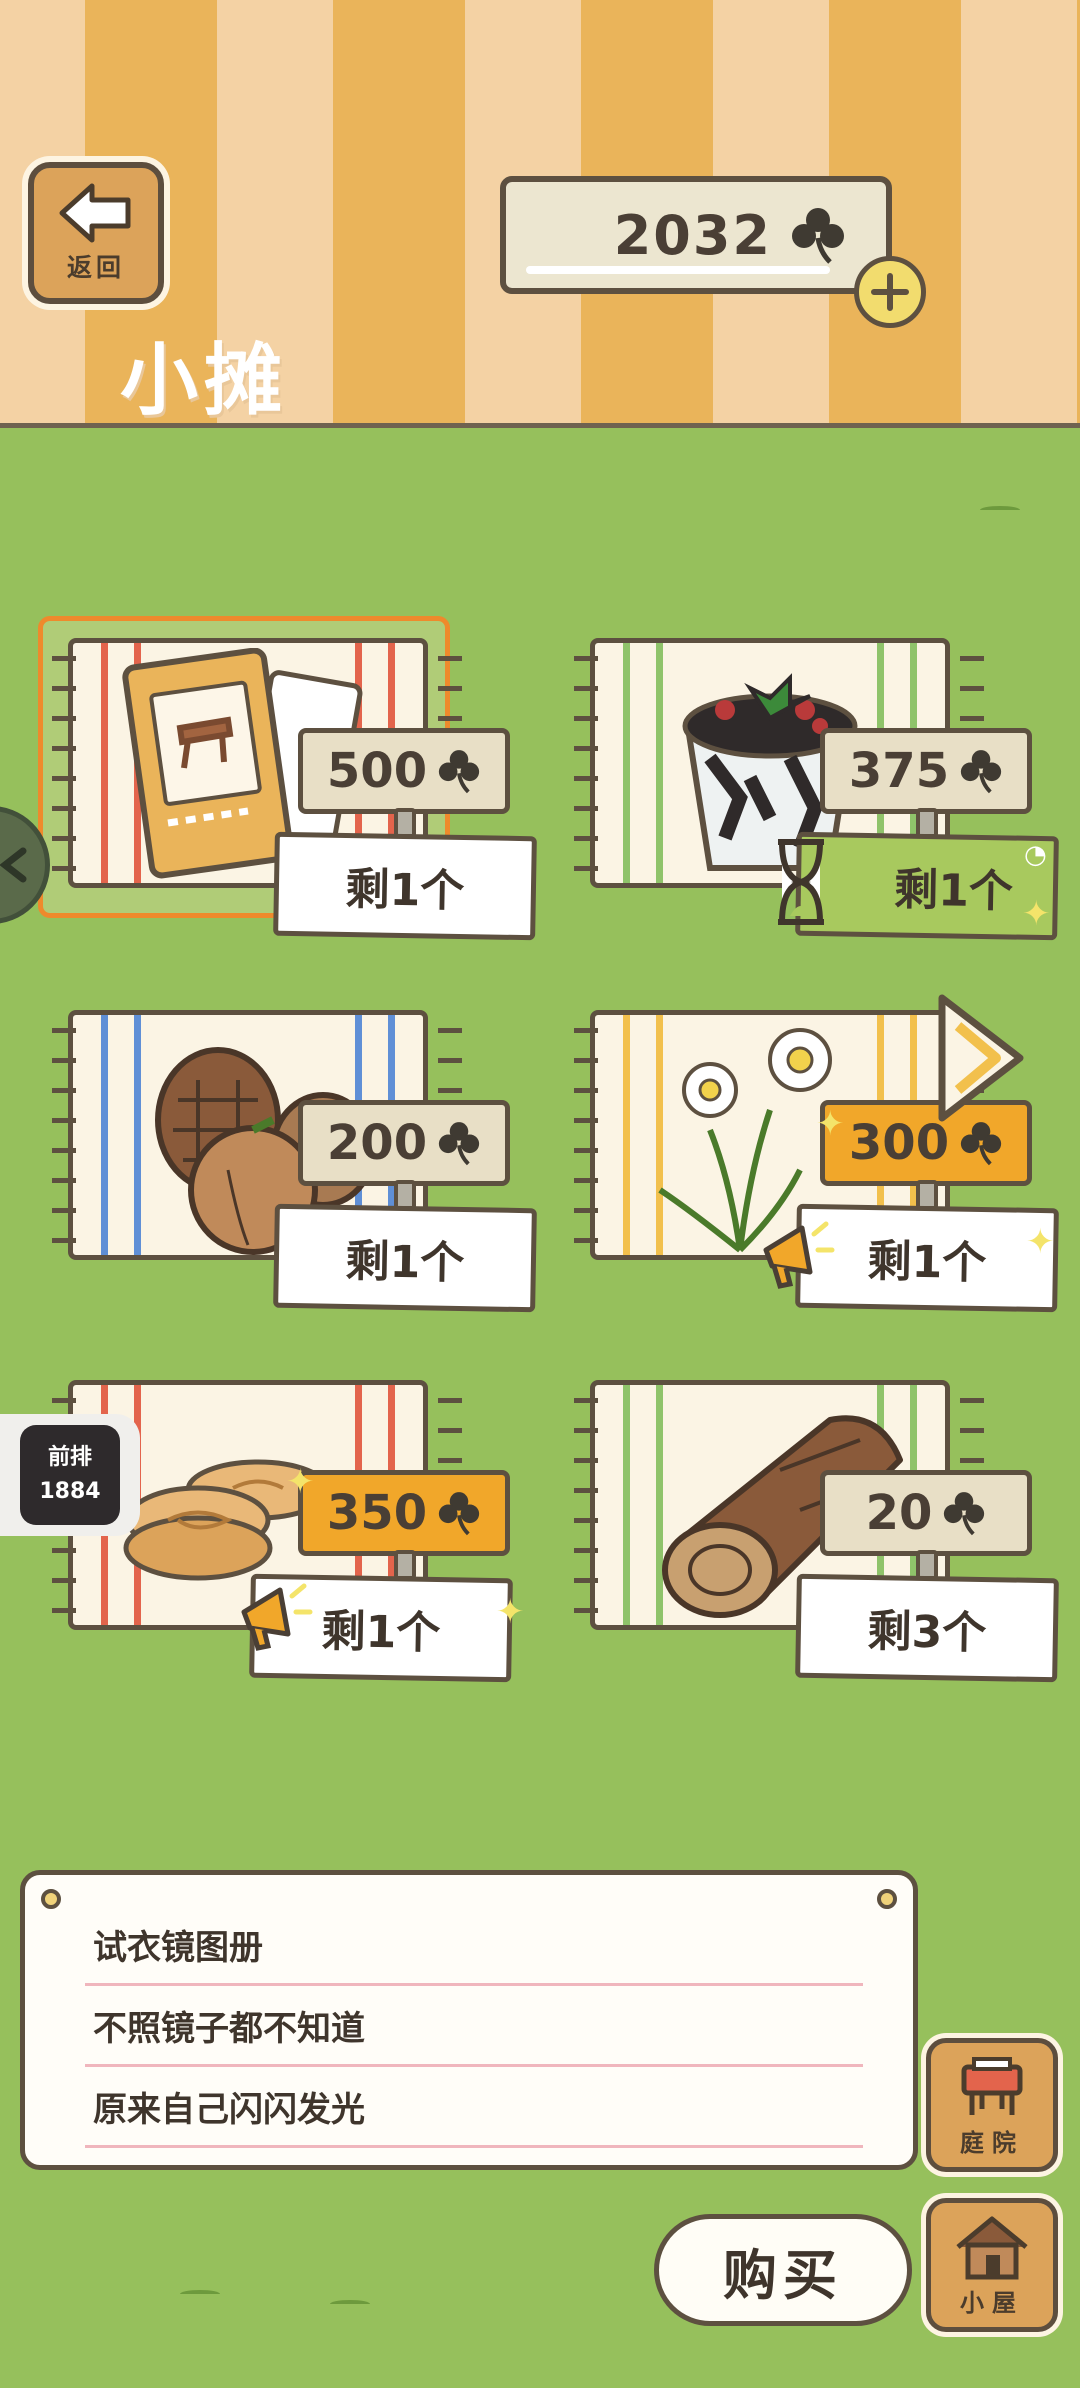  What do you see at coordinates (981, 1058) in the screenshot?
I see `next-page-arrow-icon` at bounding box center [981, 1058].